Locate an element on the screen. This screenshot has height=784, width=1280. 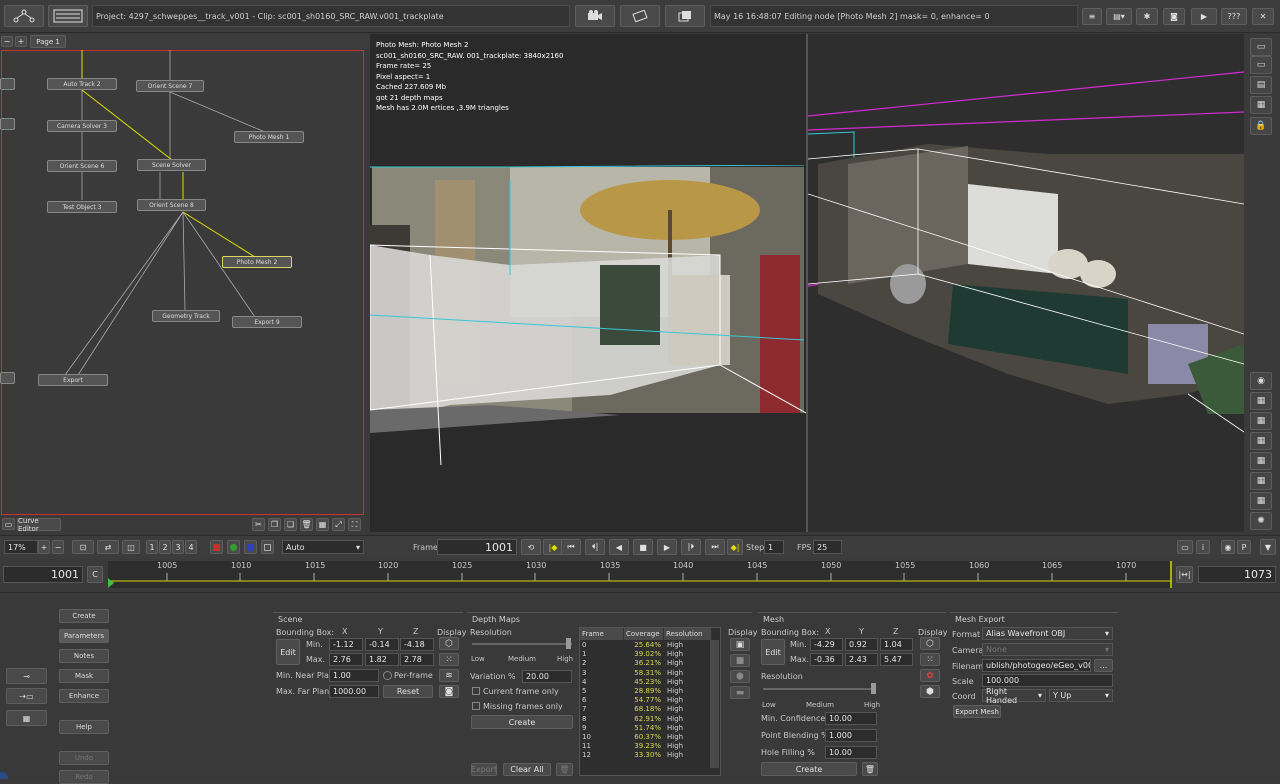
layout-wide-icon: ▭ is located at coordinates (1261, 65).